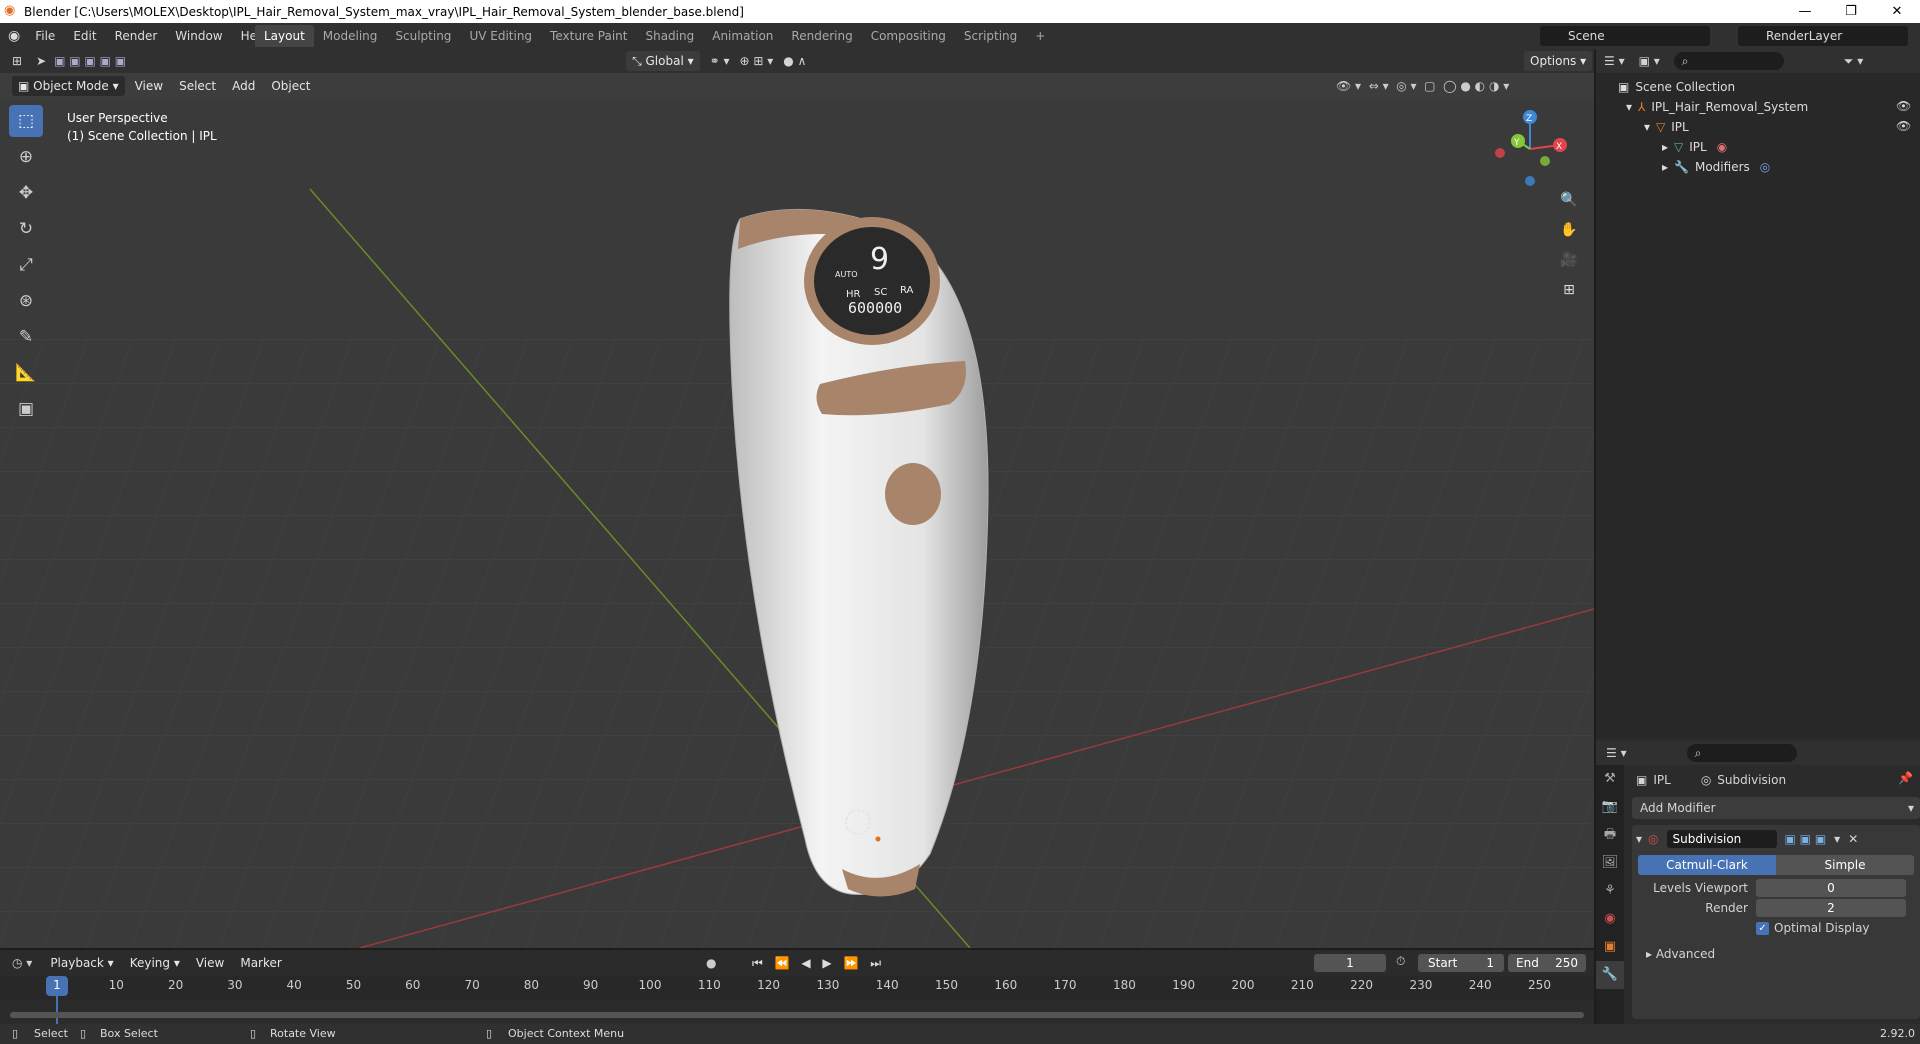 The image size is (1920, 1044). I want to click on end-frame-field: End 250, so click(1547, 963).